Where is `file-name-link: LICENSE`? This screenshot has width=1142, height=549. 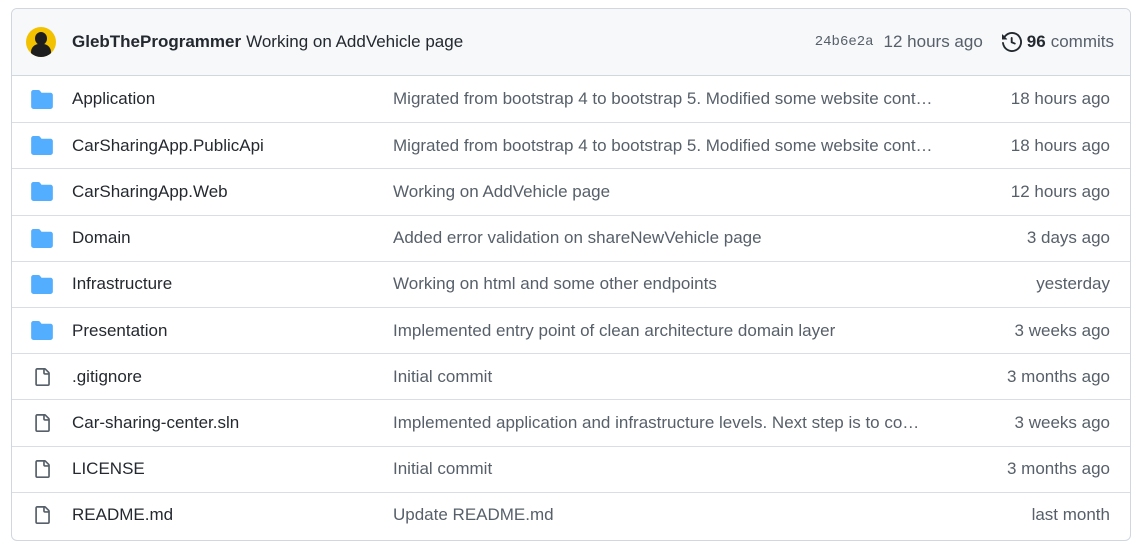
file-name-link: LICENSE is located at coordinates (108, 469).